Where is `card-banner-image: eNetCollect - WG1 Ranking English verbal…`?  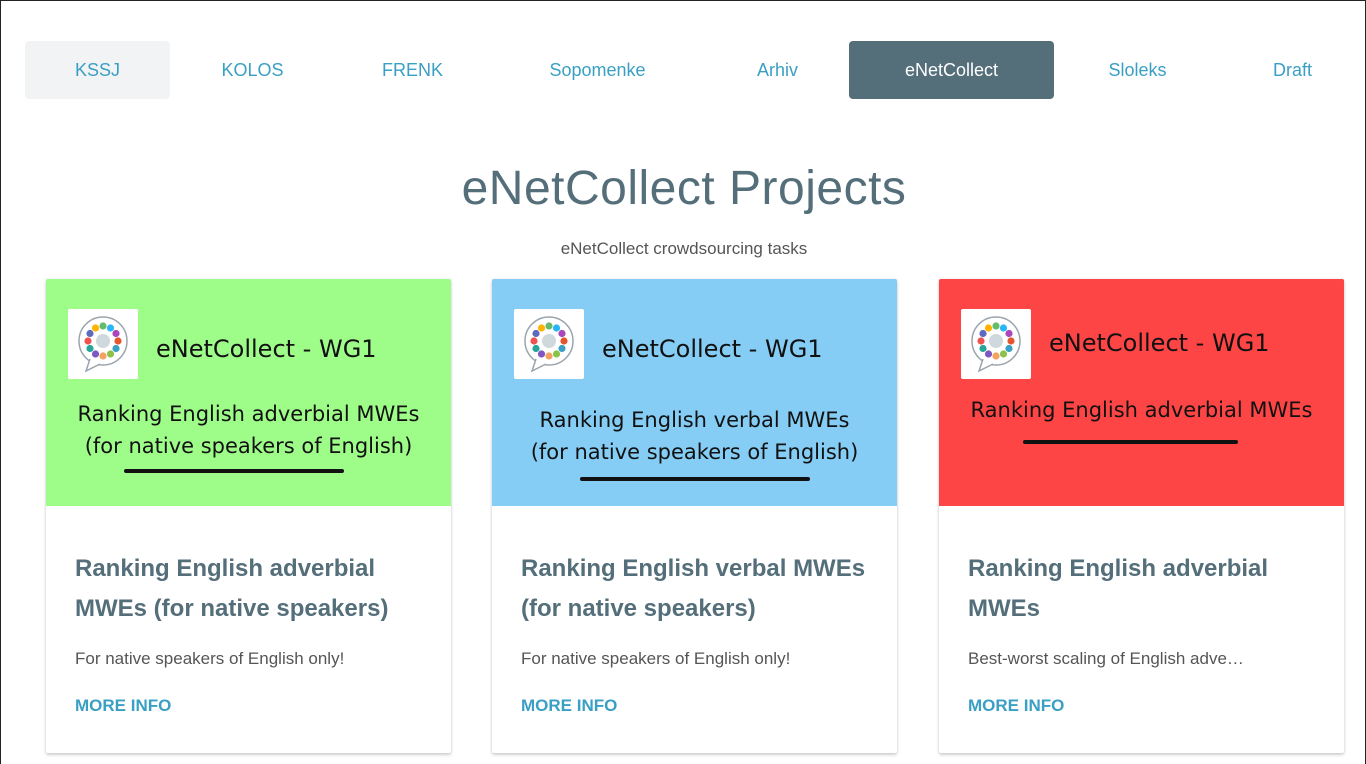
card-banner-image: eNetCollect - WG1 Ranking English verbal… is located at coordinates (694, 392).